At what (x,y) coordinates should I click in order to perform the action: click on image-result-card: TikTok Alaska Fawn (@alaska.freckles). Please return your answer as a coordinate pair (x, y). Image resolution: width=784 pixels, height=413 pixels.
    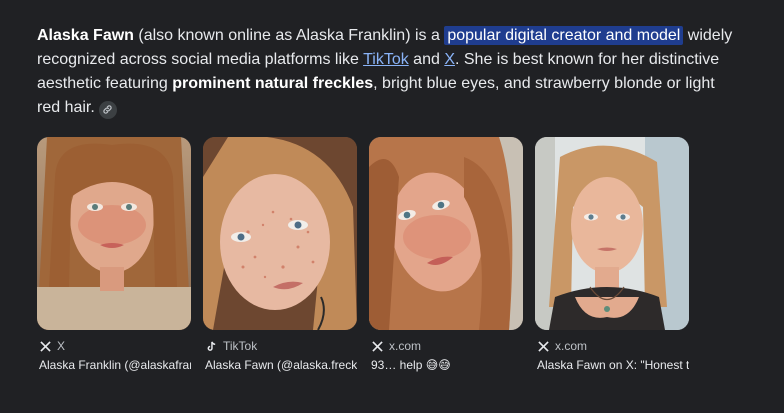
    Looking at the image, I should click on (281, 255).